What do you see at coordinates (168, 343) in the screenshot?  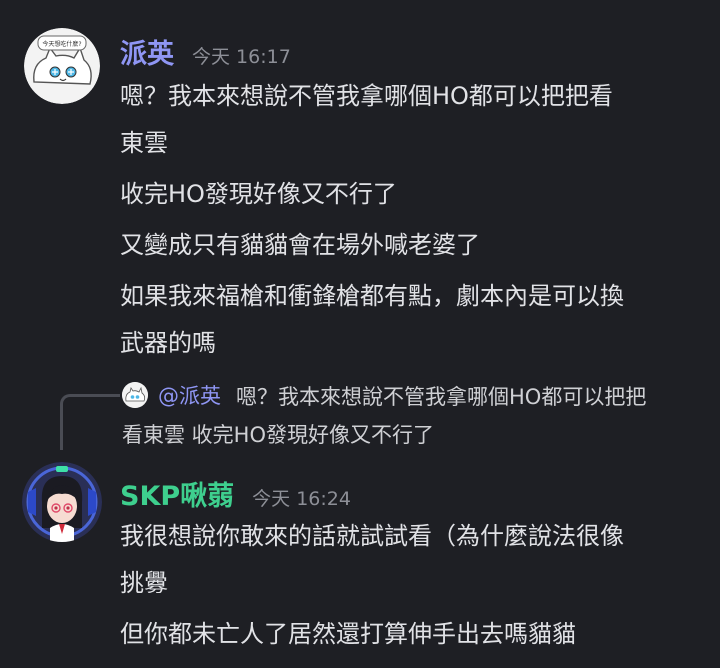 I see `message-line: 武器的嗎` at bounding box center [168, 343].